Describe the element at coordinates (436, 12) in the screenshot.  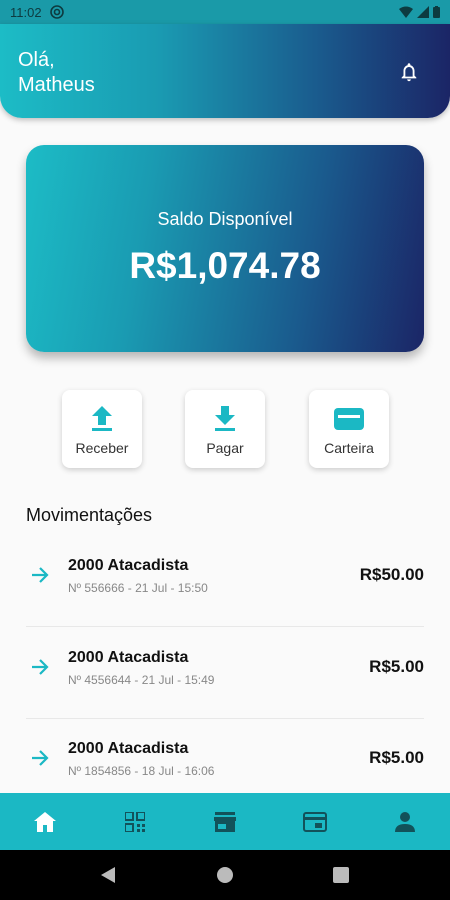
I see `battery-icon` at that location.